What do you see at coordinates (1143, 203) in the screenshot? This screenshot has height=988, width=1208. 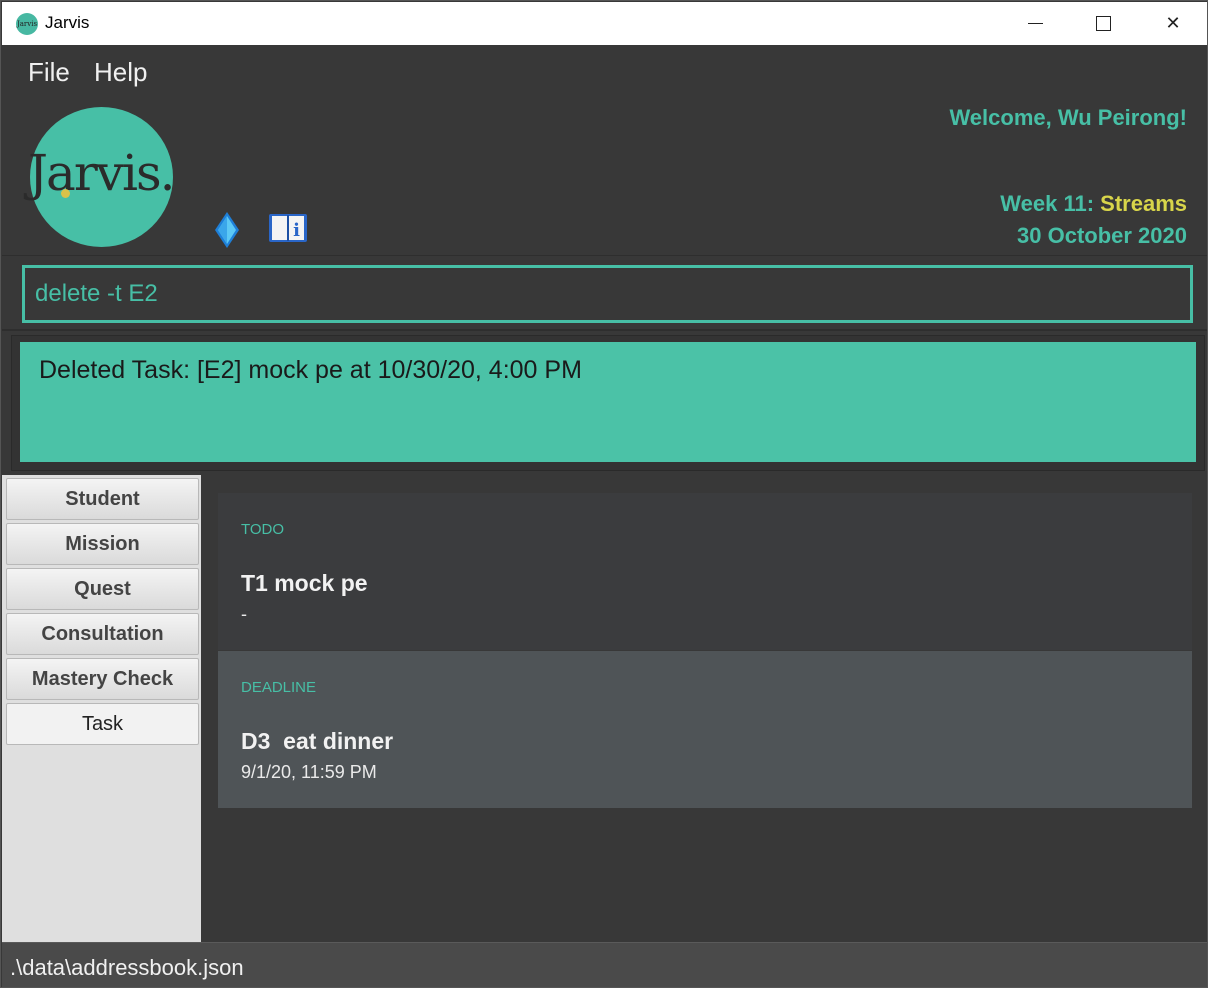 I see `week-topic: Streams` at bounding box center [1143, 203].